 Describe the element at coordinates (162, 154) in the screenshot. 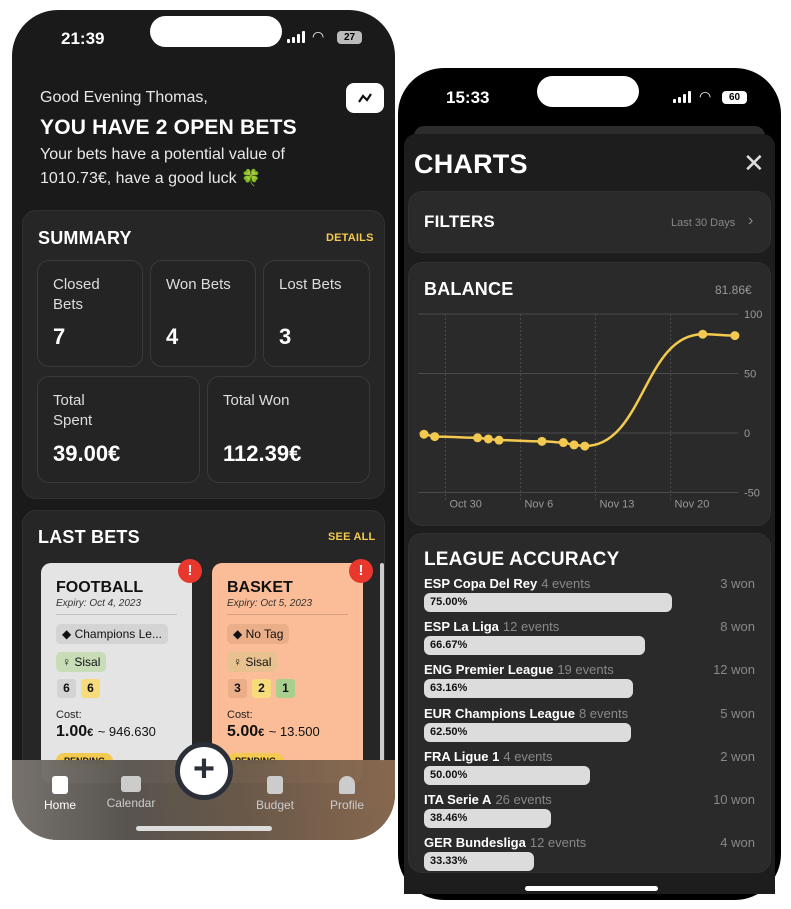

I see `subtitle-line1: Your bets have a potential value of` at that location.